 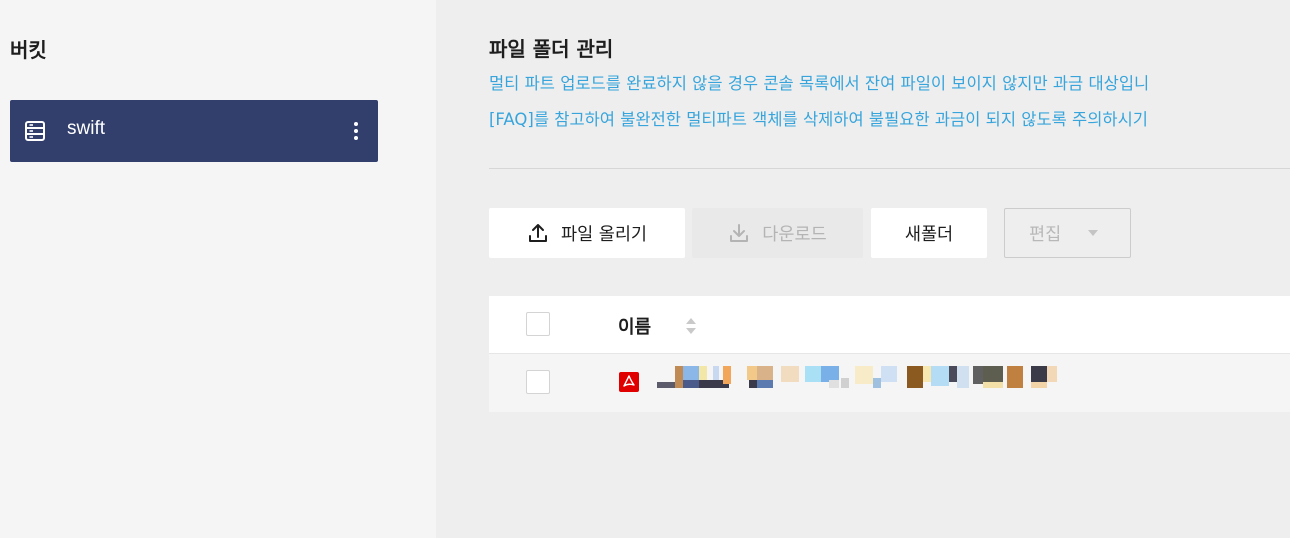 What do you see at coordinates (635, 327) in the screenshot?
I see `column-header-name: 이름` at bounding box center [635, 327].